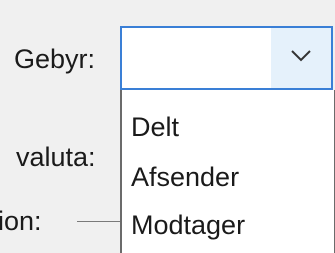 Image resolution: width=335 pixels, height=253 pixels. I want to click on chevron-down-icon, so click(301, 58).